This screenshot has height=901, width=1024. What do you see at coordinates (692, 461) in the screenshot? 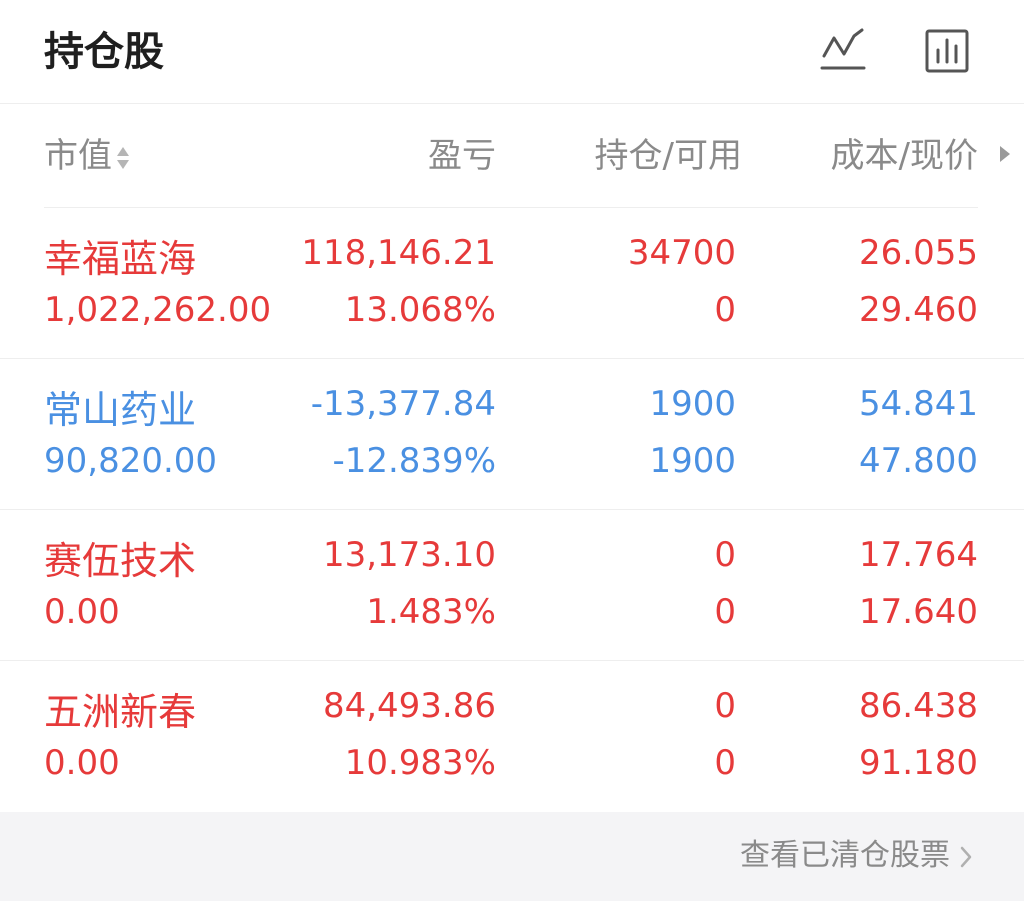
I see `available-quantity: 1900` at bounding box center [692, 461].